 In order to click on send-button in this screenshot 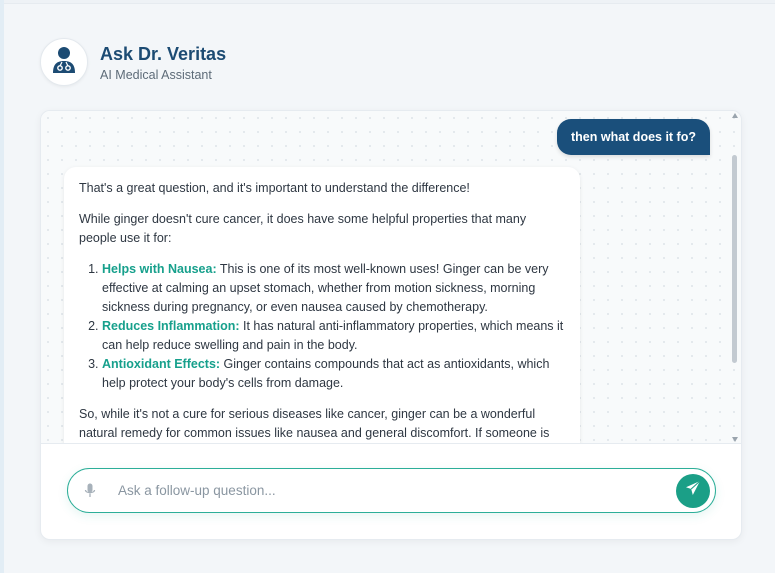, I will do `click(693, 490)`.